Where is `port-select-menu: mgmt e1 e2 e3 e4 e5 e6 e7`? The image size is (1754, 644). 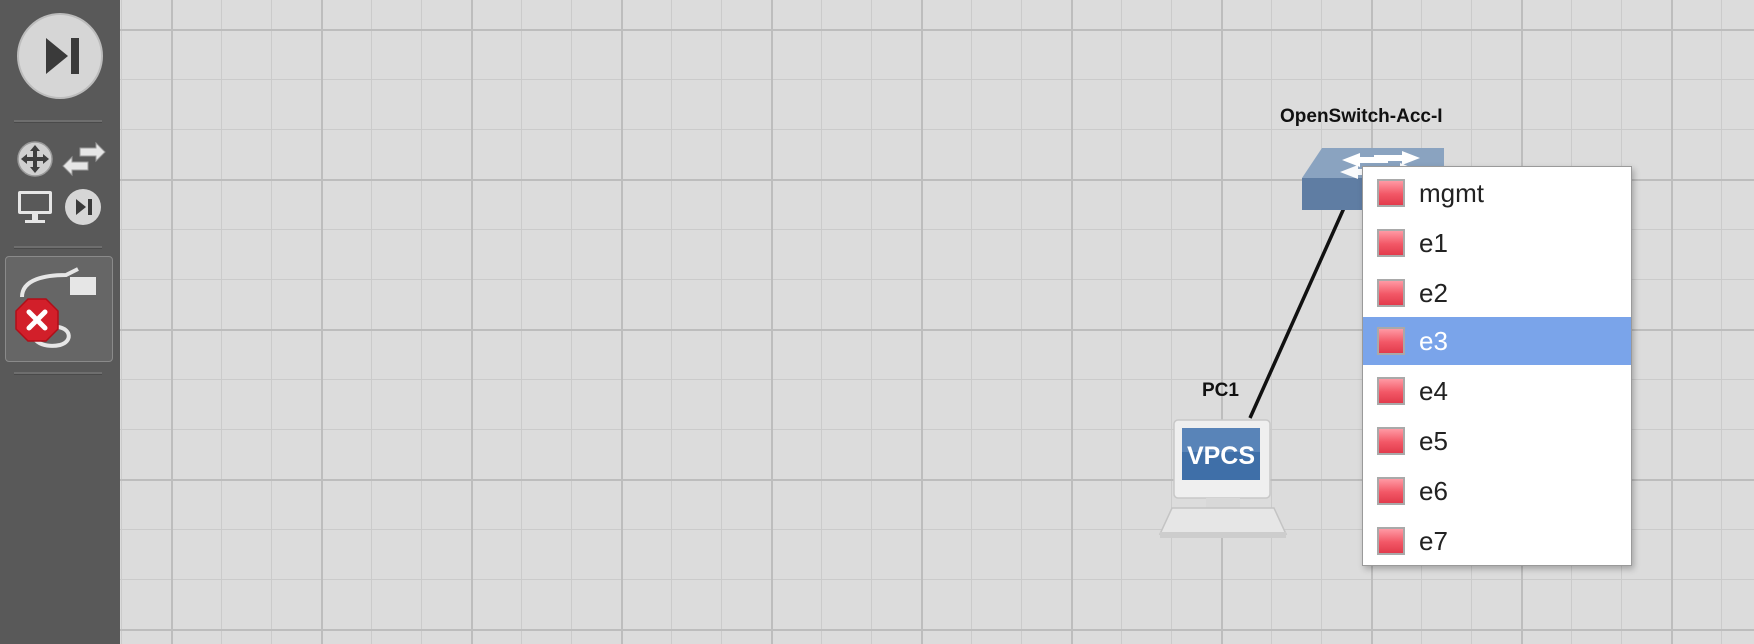 port-select-menu: mgmt e1 e2 e3 e4 e5 e6 e7 is located at coordinates (1497, 366).